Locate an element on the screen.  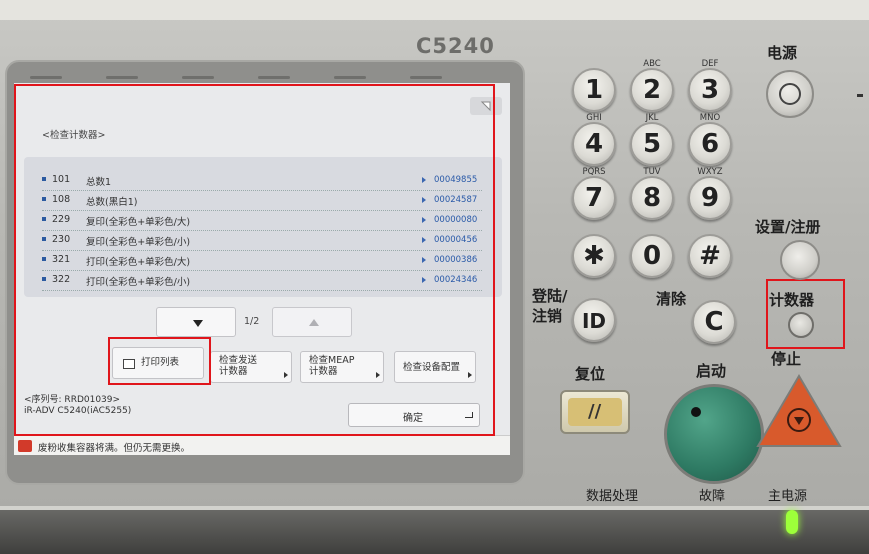
key-digit: 8 is located at coordinates (652, 198).